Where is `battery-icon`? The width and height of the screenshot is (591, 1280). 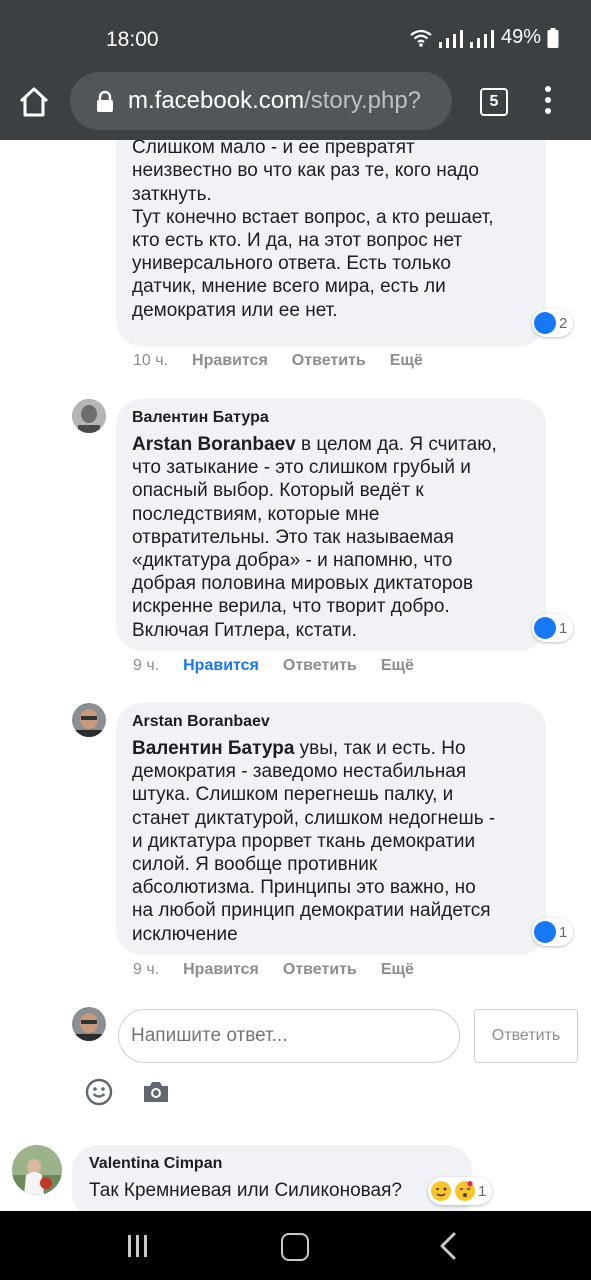
battery-icon is located at coordinates (553, 37).